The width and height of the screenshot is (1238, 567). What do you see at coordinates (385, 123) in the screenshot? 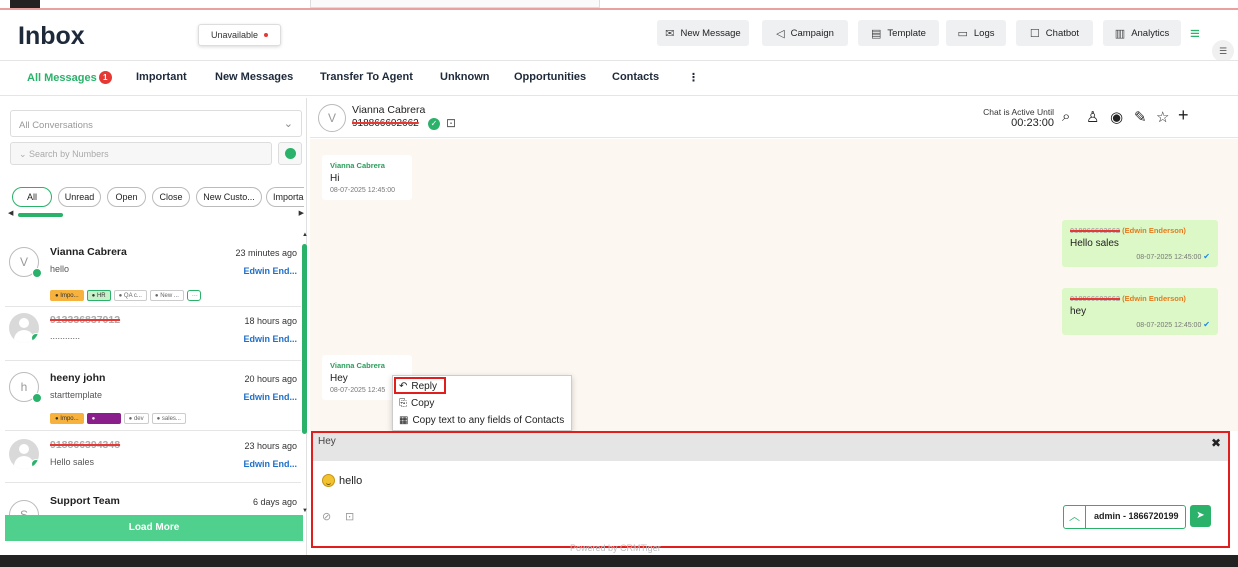
I see `contact-phone: 918866602662` at bounding box center [385, 123].